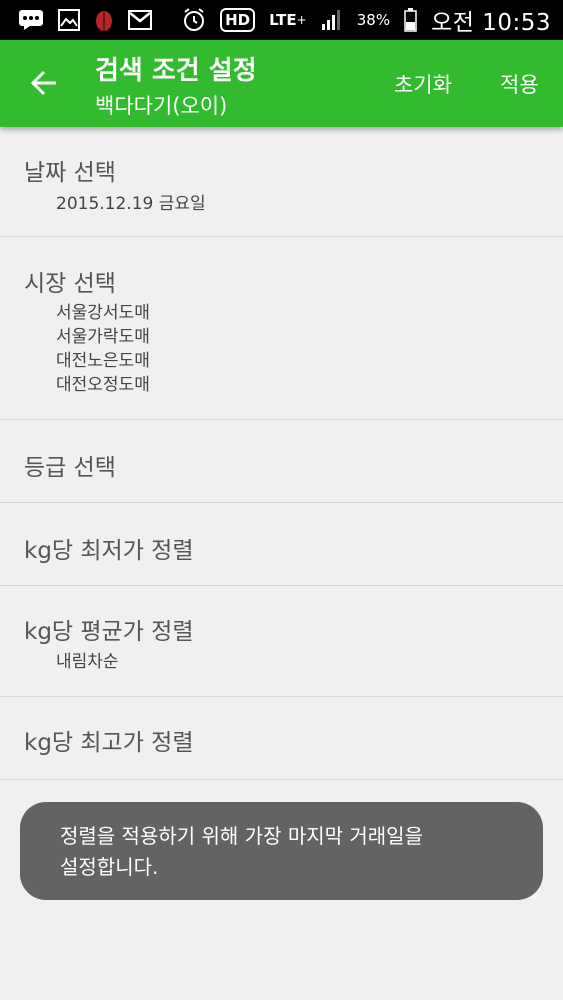 This screenshot has width=563, height=1000. What do you see at coordinates (332, 20) in the screenshot?
I see `signal-icon` at bounding box center [332, 20].